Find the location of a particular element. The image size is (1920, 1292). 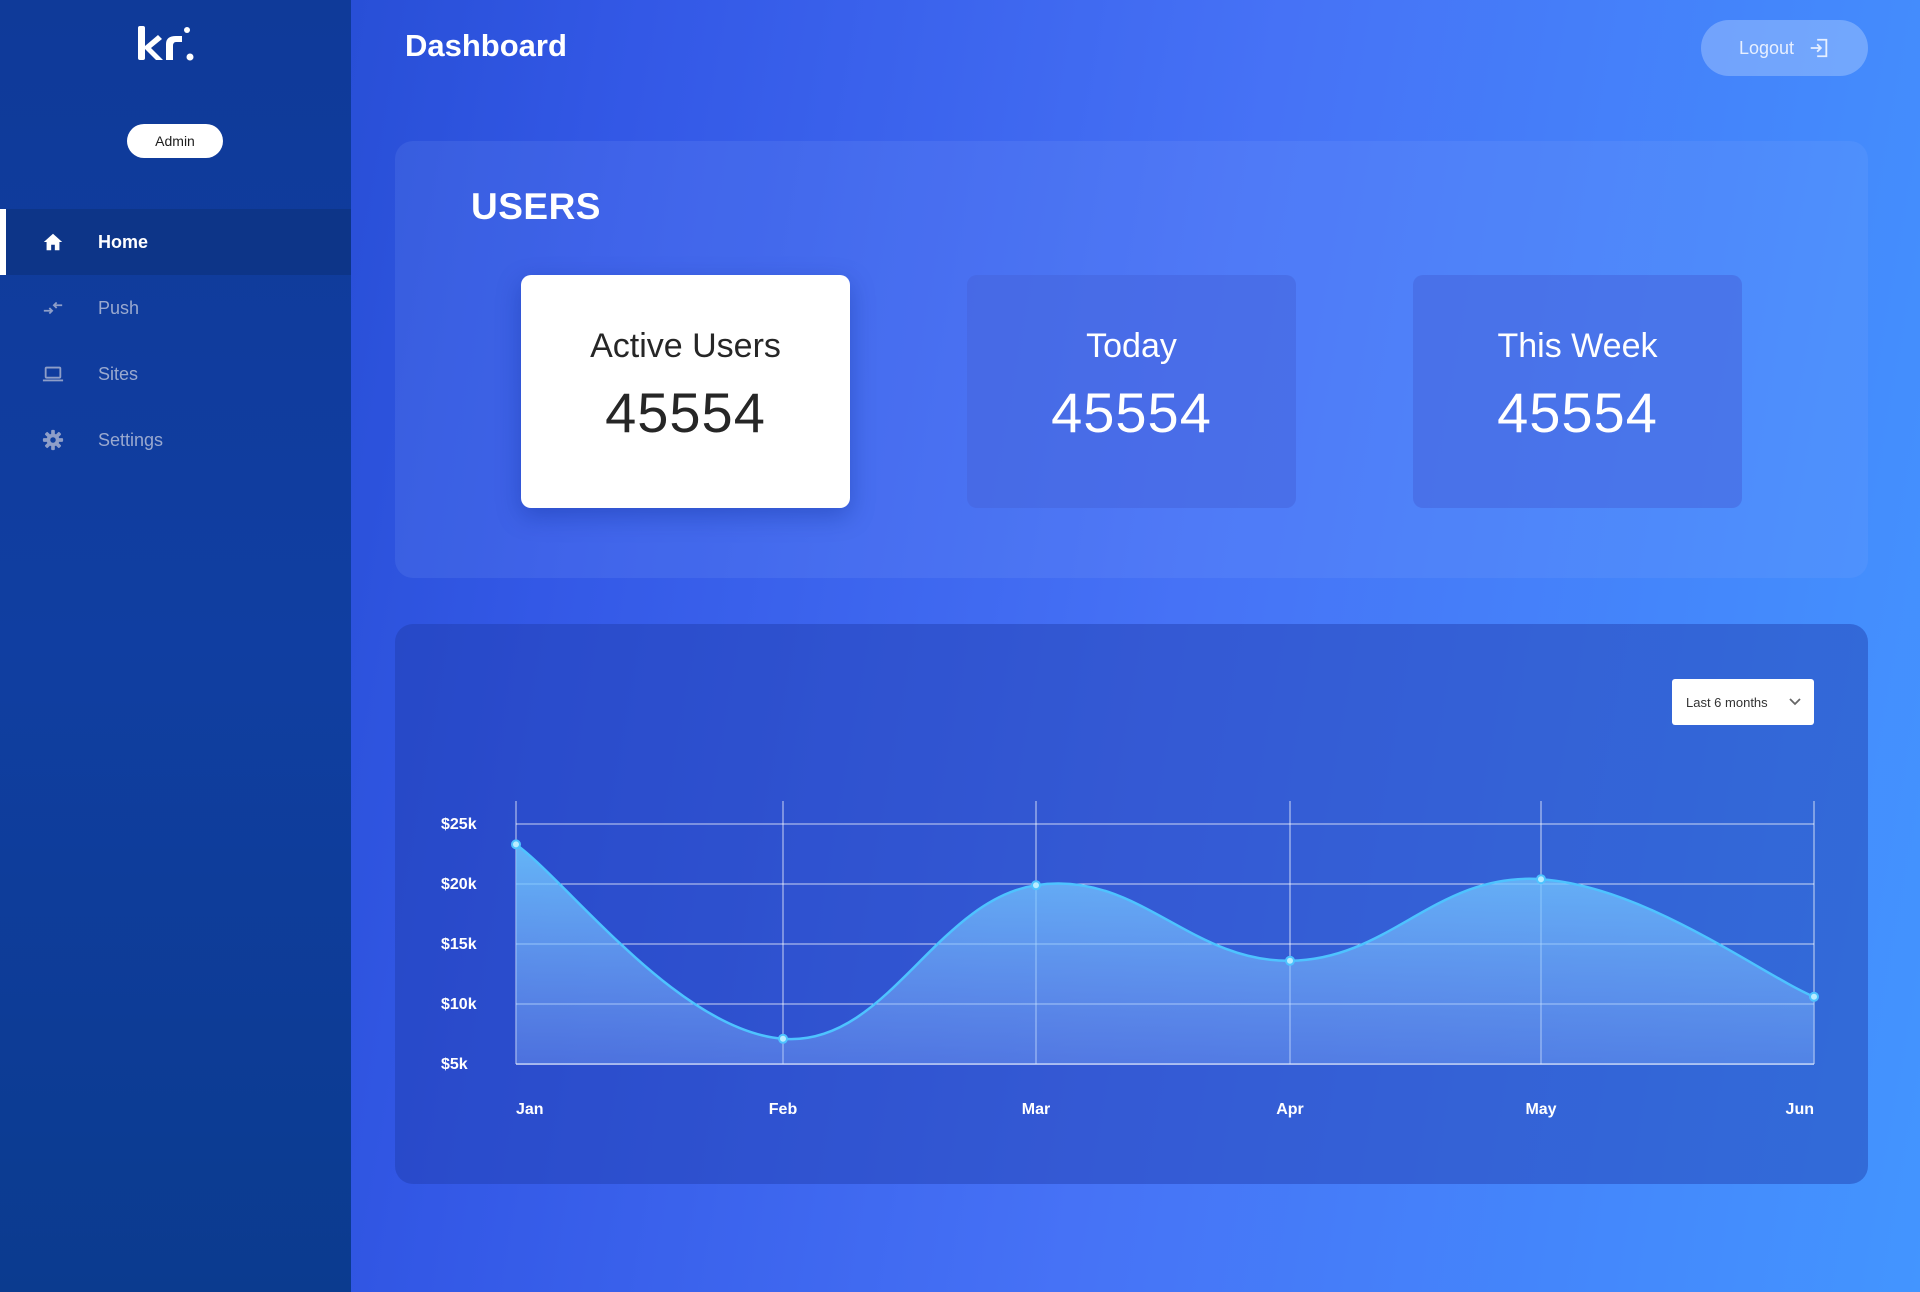

stat-label: Active Users is located at coordinates (685, 346).